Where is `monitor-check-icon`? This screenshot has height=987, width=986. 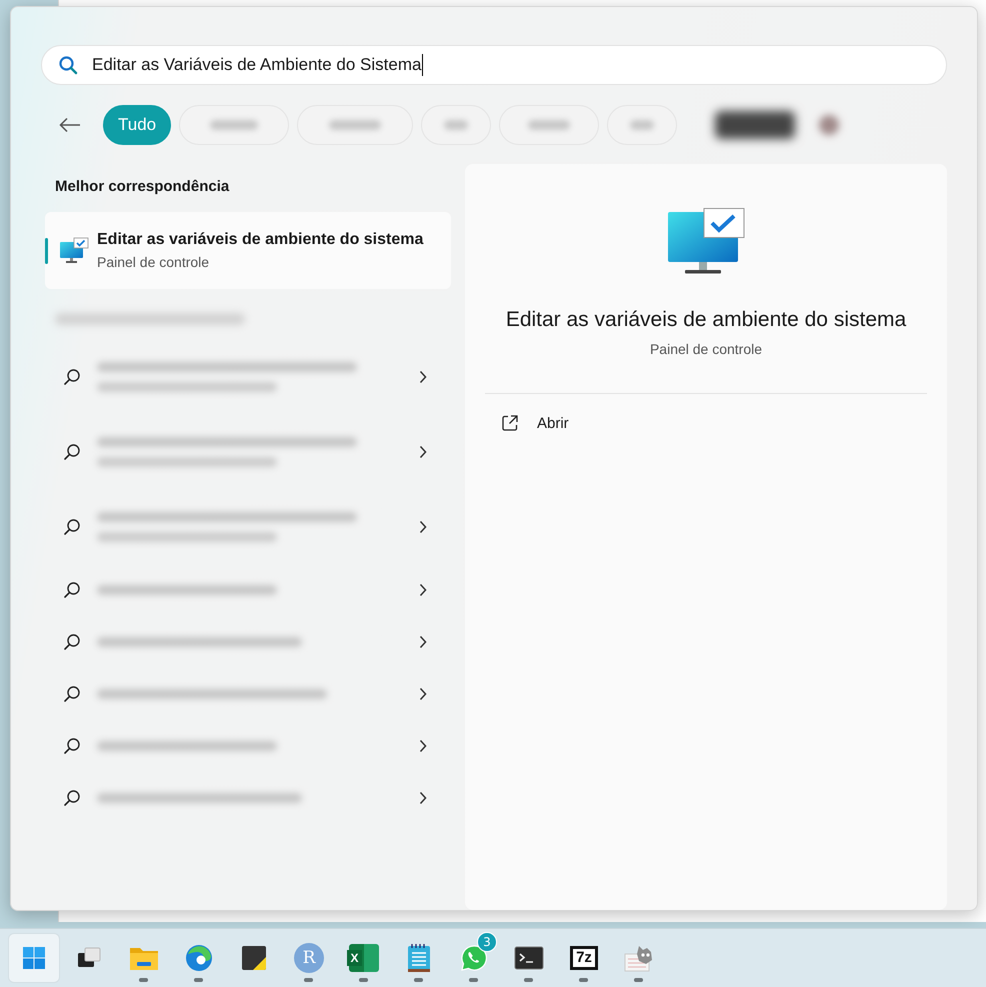
monitor-check-icon is located at coordinates (74, 250).